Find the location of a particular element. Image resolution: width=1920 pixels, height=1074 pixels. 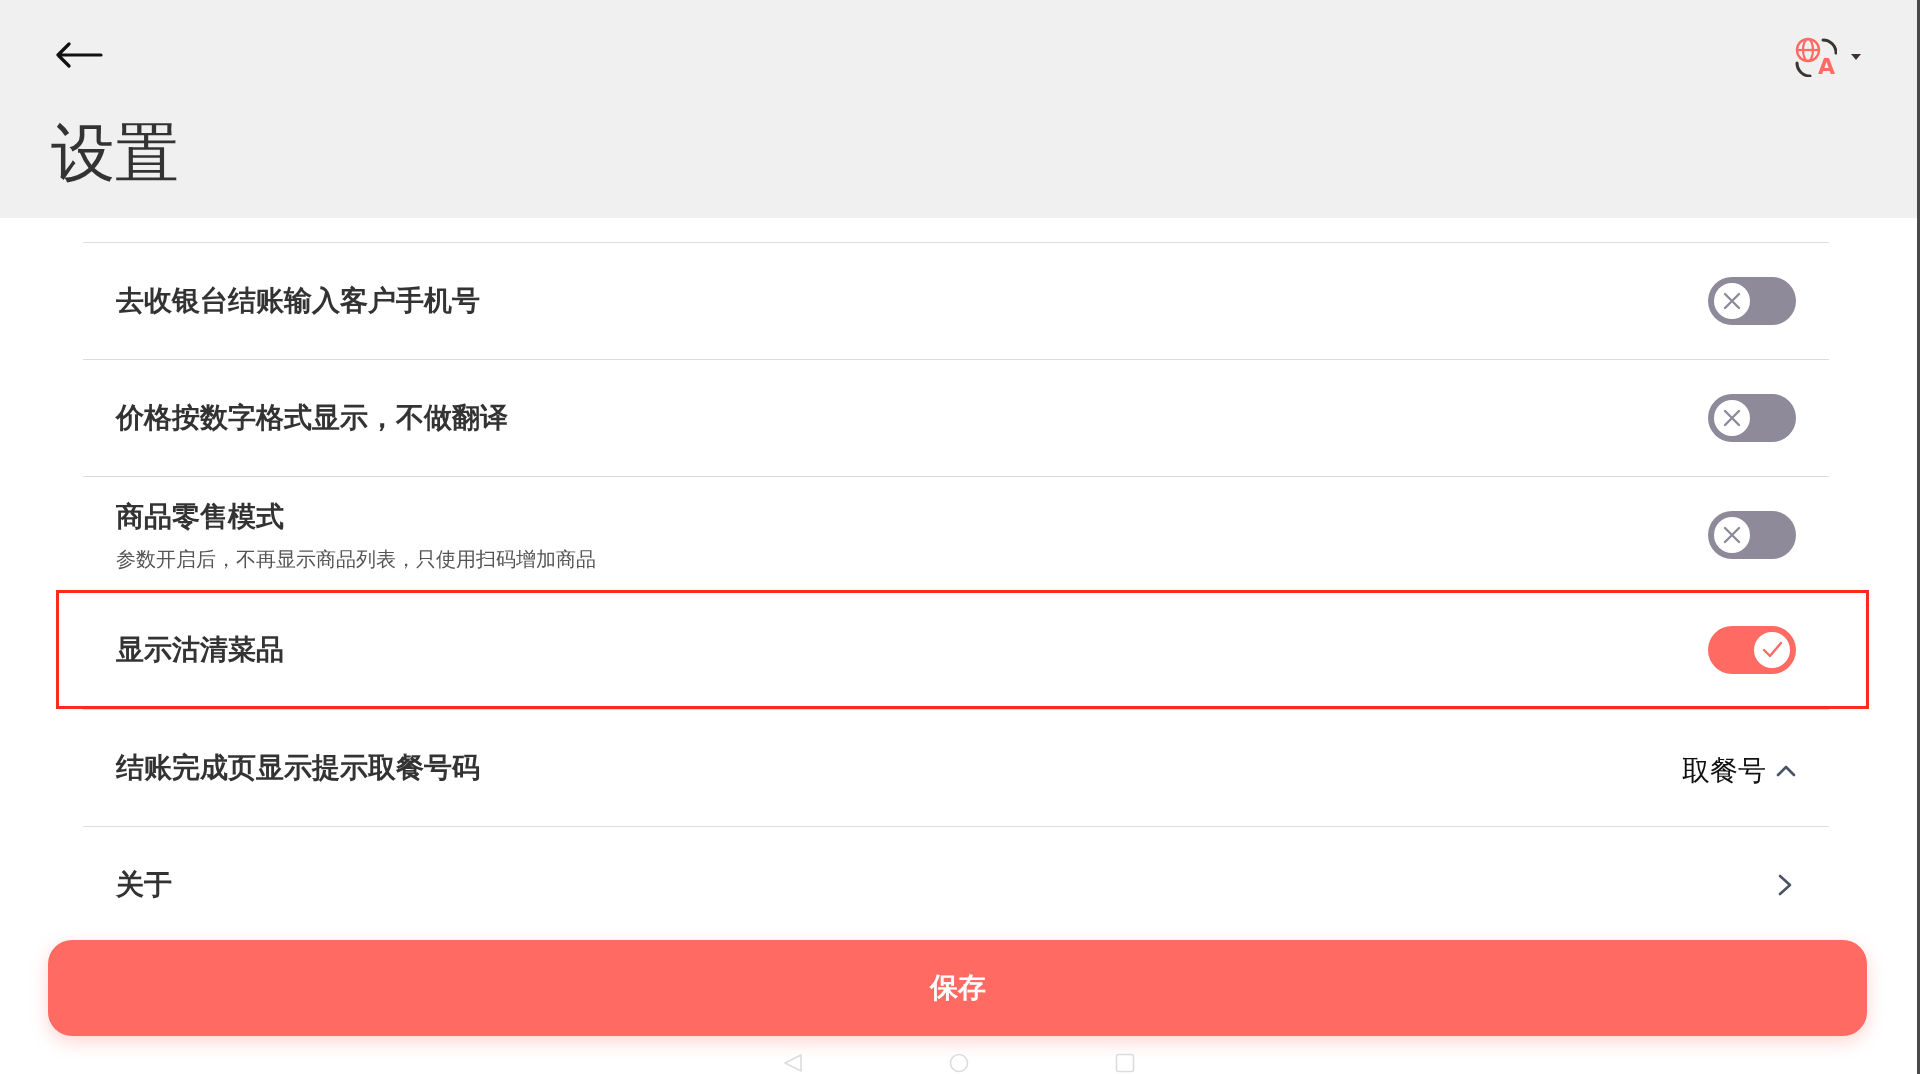

setting-label: 结账完成页显示提示取餐号码 is located at coordinates (298, 768).